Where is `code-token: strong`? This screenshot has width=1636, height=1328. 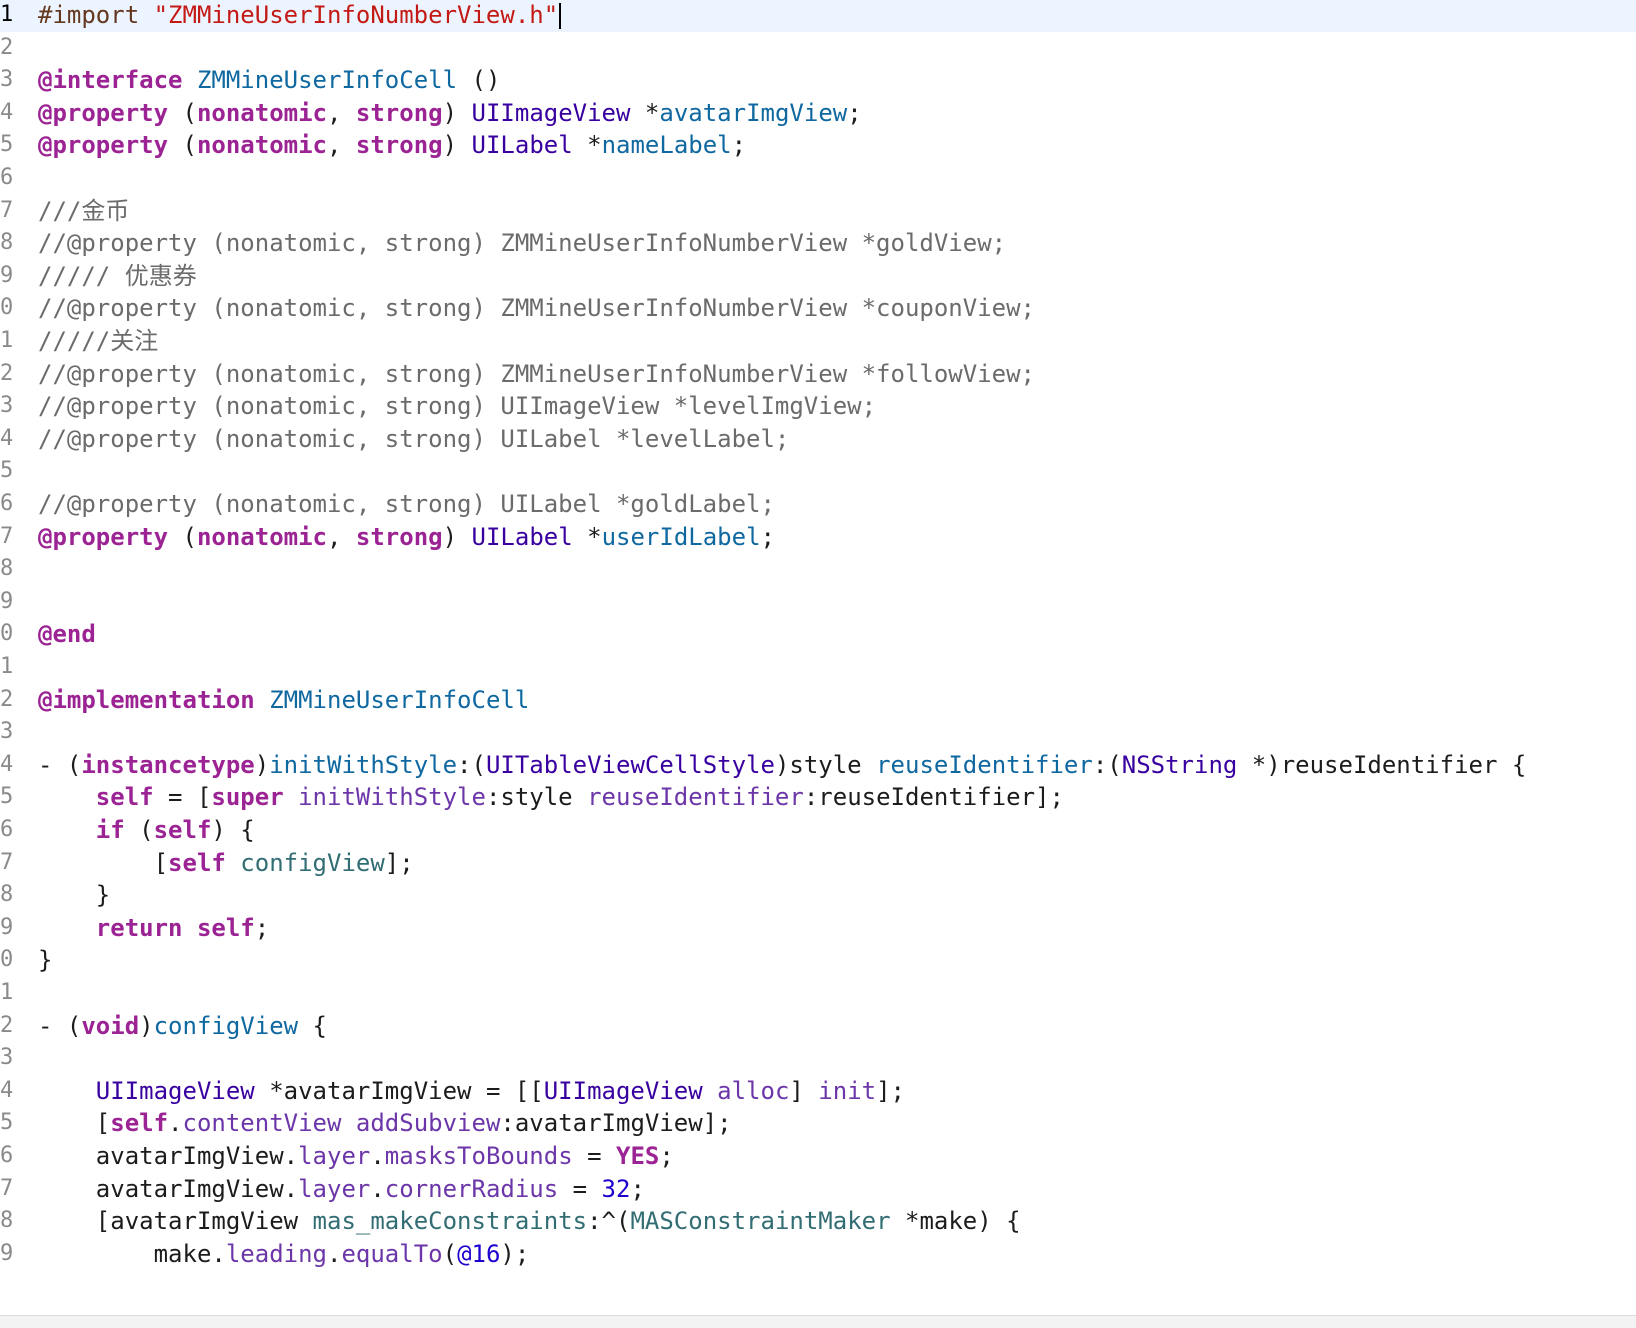
code-token: strong is located at coordinates (399, 112).